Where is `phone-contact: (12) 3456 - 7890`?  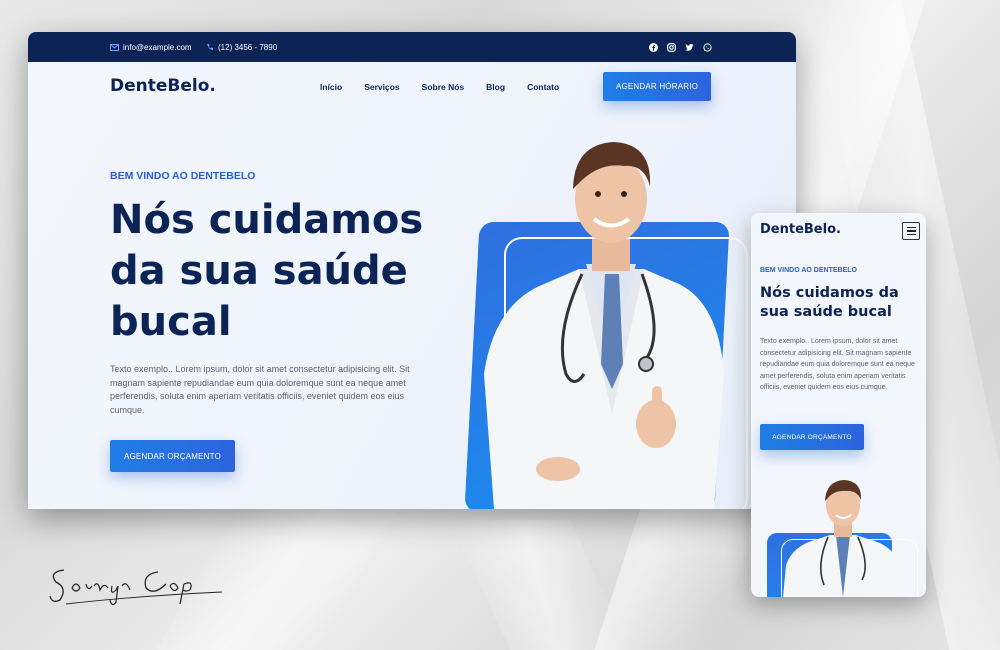 phone-contact: (12) 3456 - 7890 is located at coordinates (241, 47).